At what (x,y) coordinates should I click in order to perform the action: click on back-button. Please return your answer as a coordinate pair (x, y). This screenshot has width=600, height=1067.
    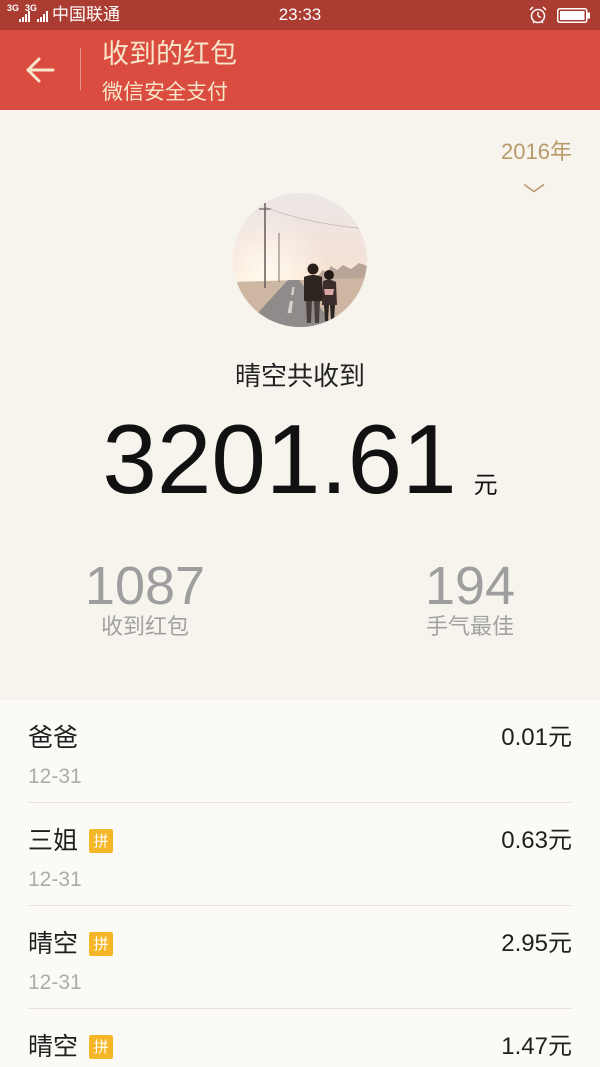
    Looking at the image, I should click on (40, 70).